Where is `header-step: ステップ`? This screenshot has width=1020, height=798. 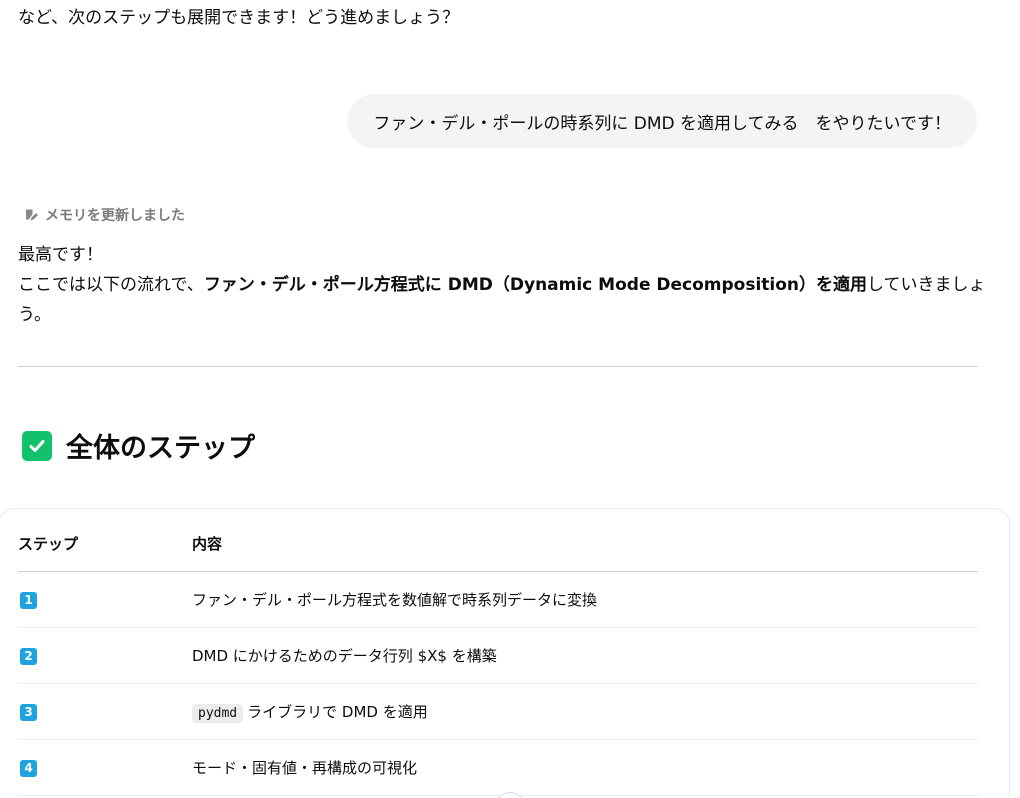
header-step: ステップ is located at coordinates (105, 543).